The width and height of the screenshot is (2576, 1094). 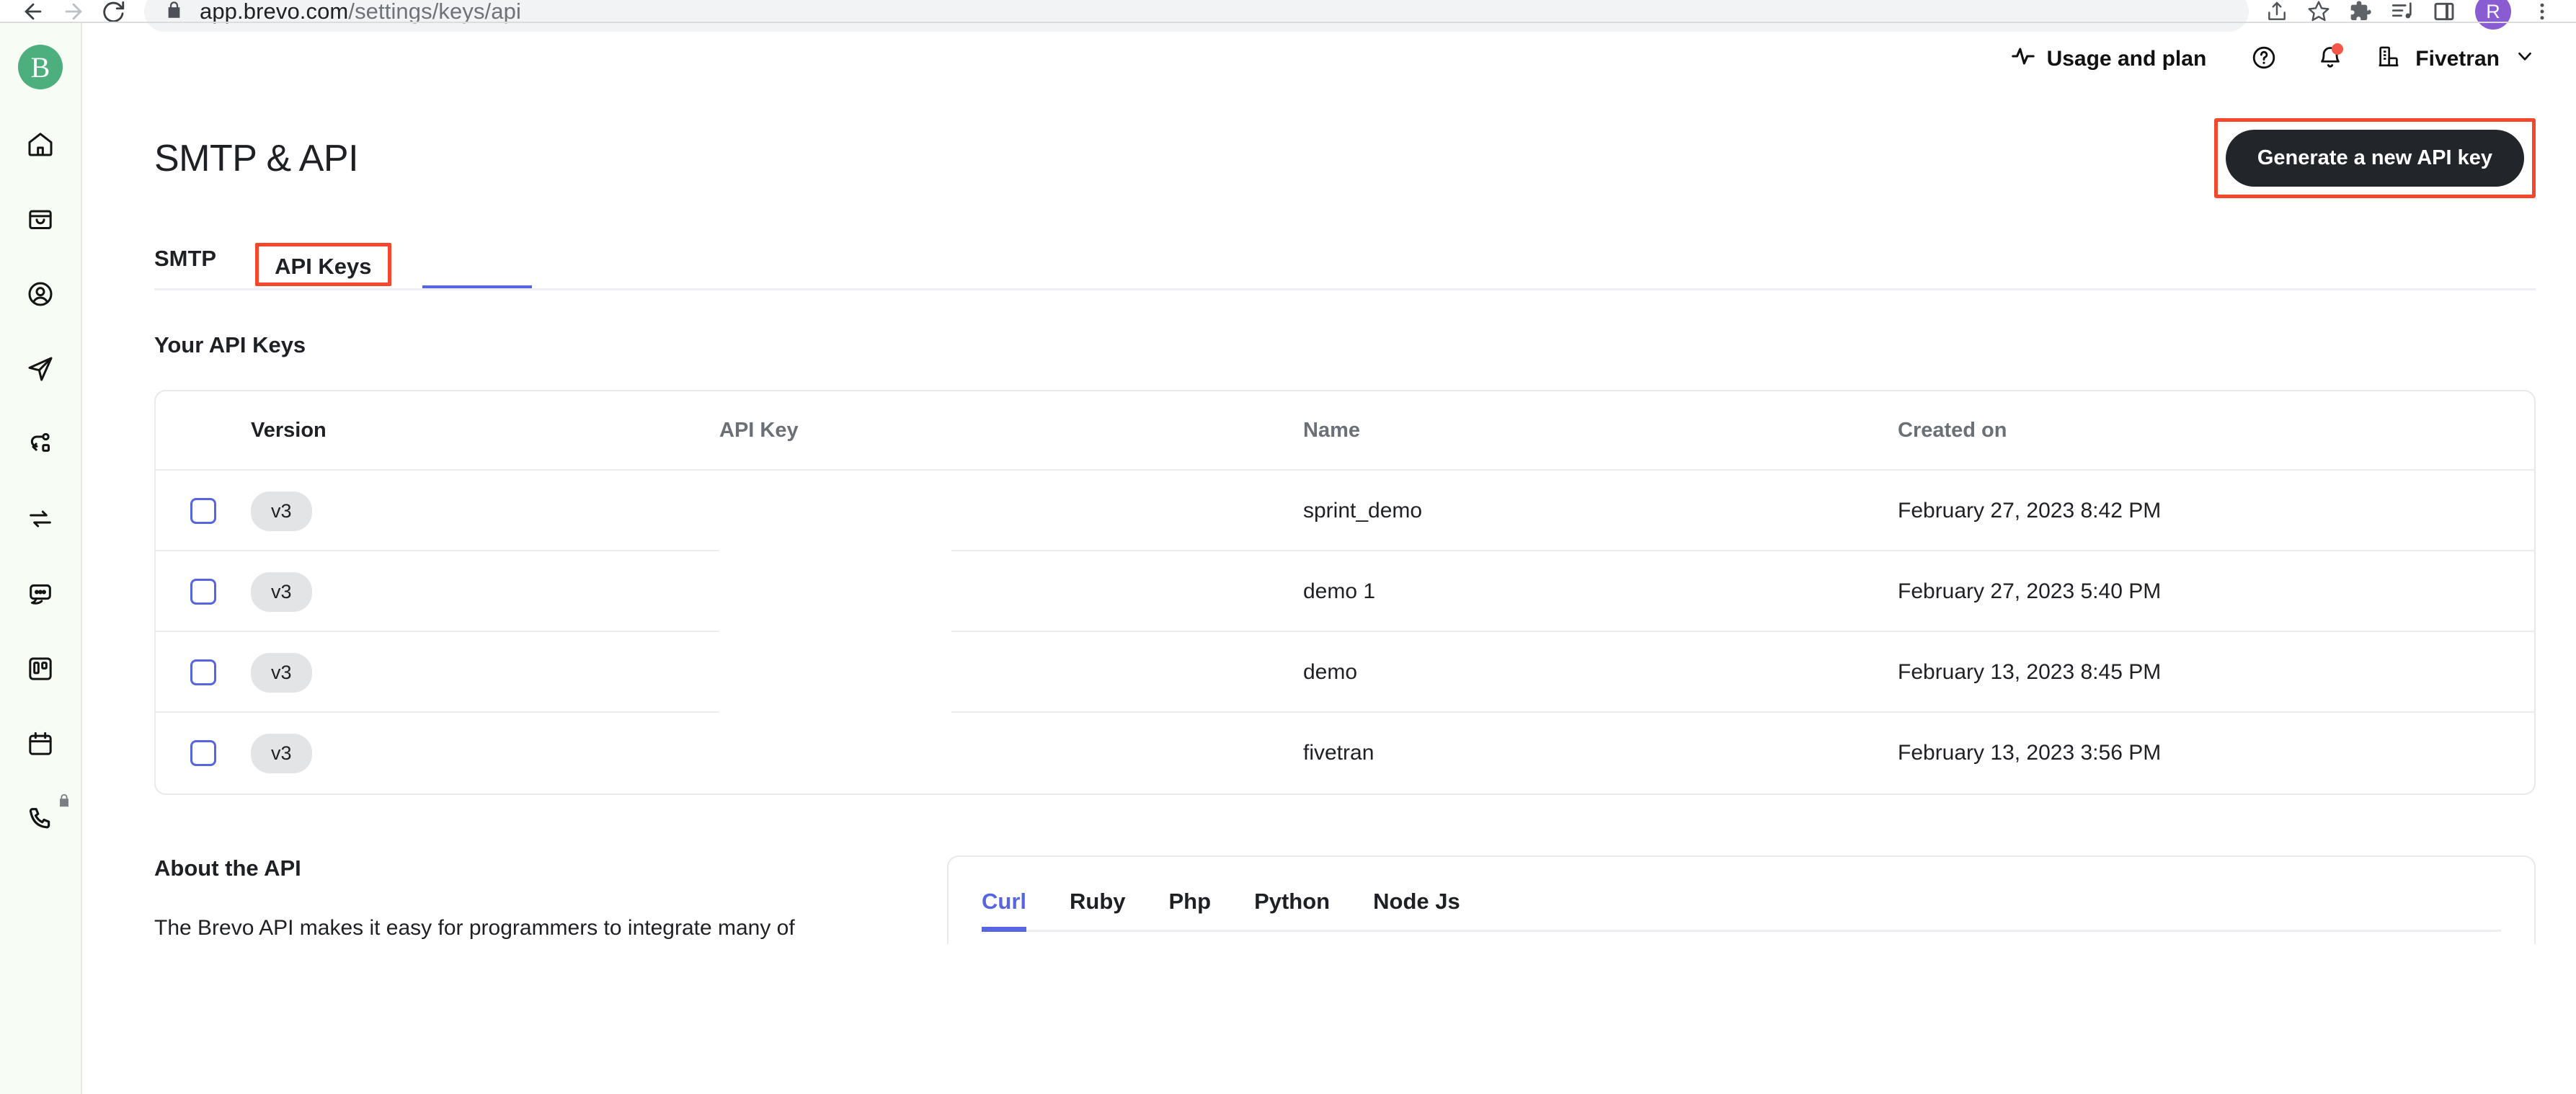 I want to click on shopping-bag-icon, so click(x=40, y=219).